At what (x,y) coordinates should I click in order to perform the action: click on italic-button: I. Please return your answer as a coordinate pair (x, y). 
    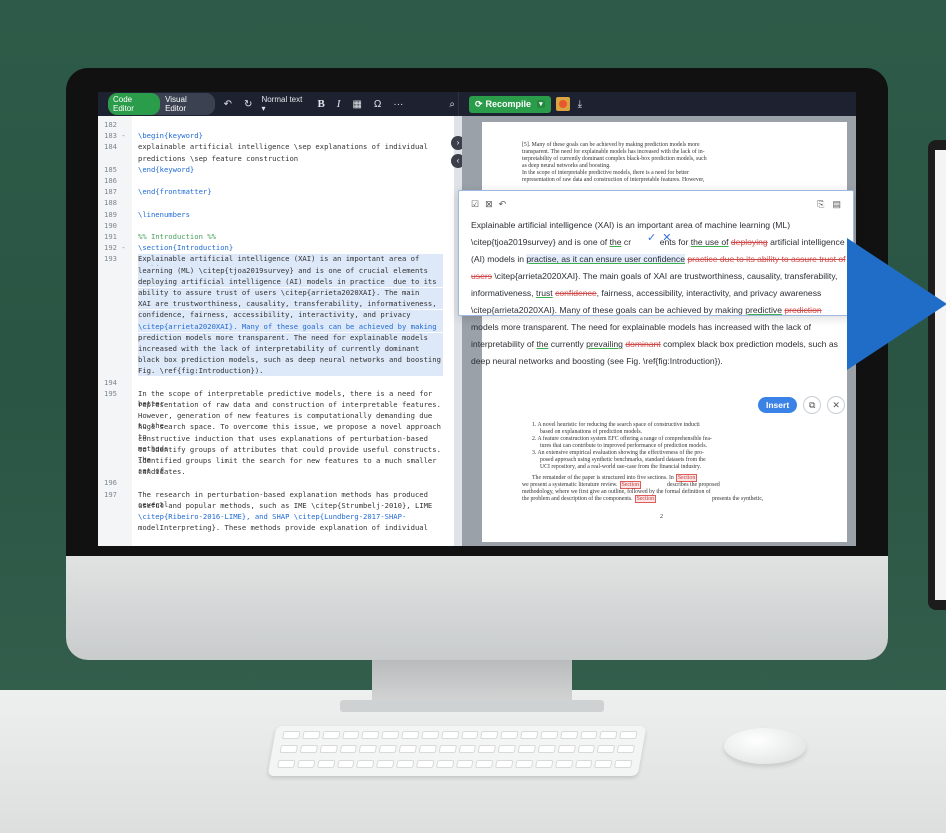
    Looking at the image, I should click on (339, 104).